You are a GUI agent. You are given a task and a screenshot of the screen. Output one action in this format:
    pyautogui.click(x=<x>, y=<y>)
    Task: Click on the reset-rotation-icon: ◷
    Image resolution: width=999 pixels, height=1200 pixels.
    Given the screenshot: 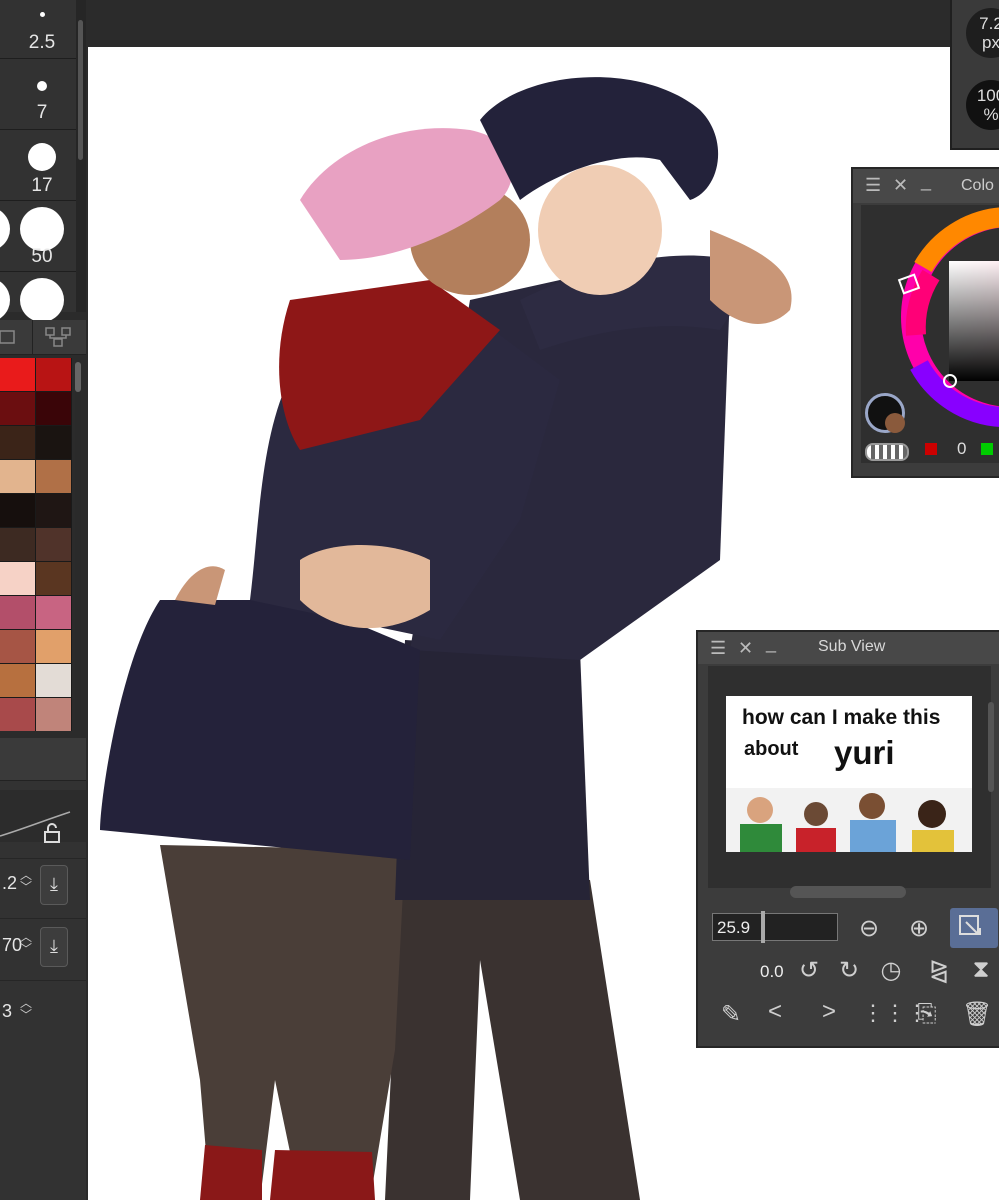 What is the action you would take?
    pyautogui.click(x=891, y=970)
    